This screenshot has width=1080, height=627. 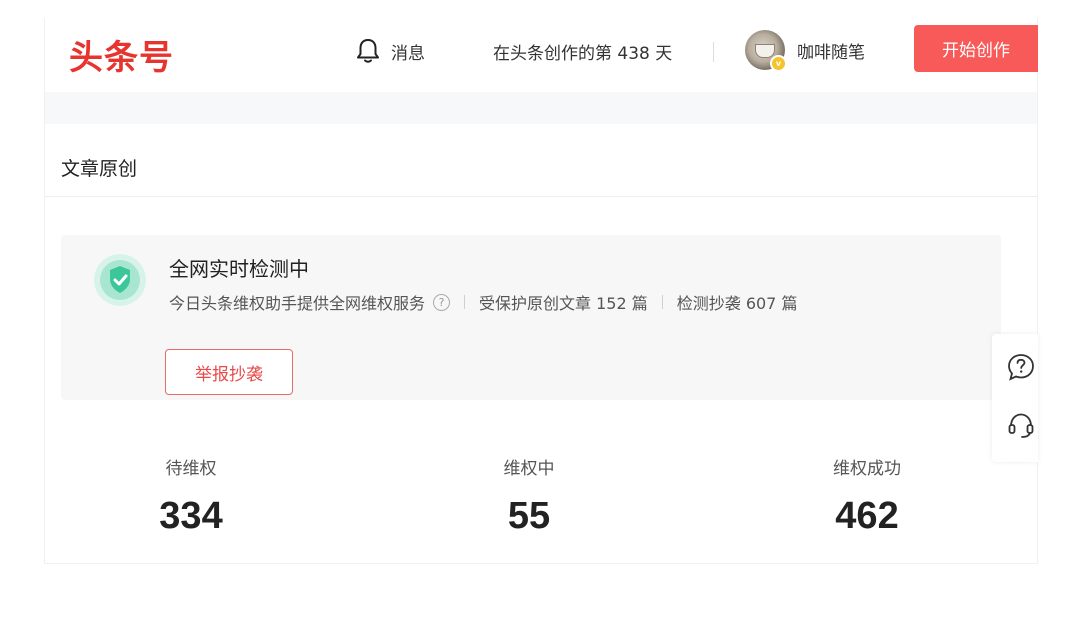 I want to click on stat-success: 维权成功 462, so click(x=867, y=496).